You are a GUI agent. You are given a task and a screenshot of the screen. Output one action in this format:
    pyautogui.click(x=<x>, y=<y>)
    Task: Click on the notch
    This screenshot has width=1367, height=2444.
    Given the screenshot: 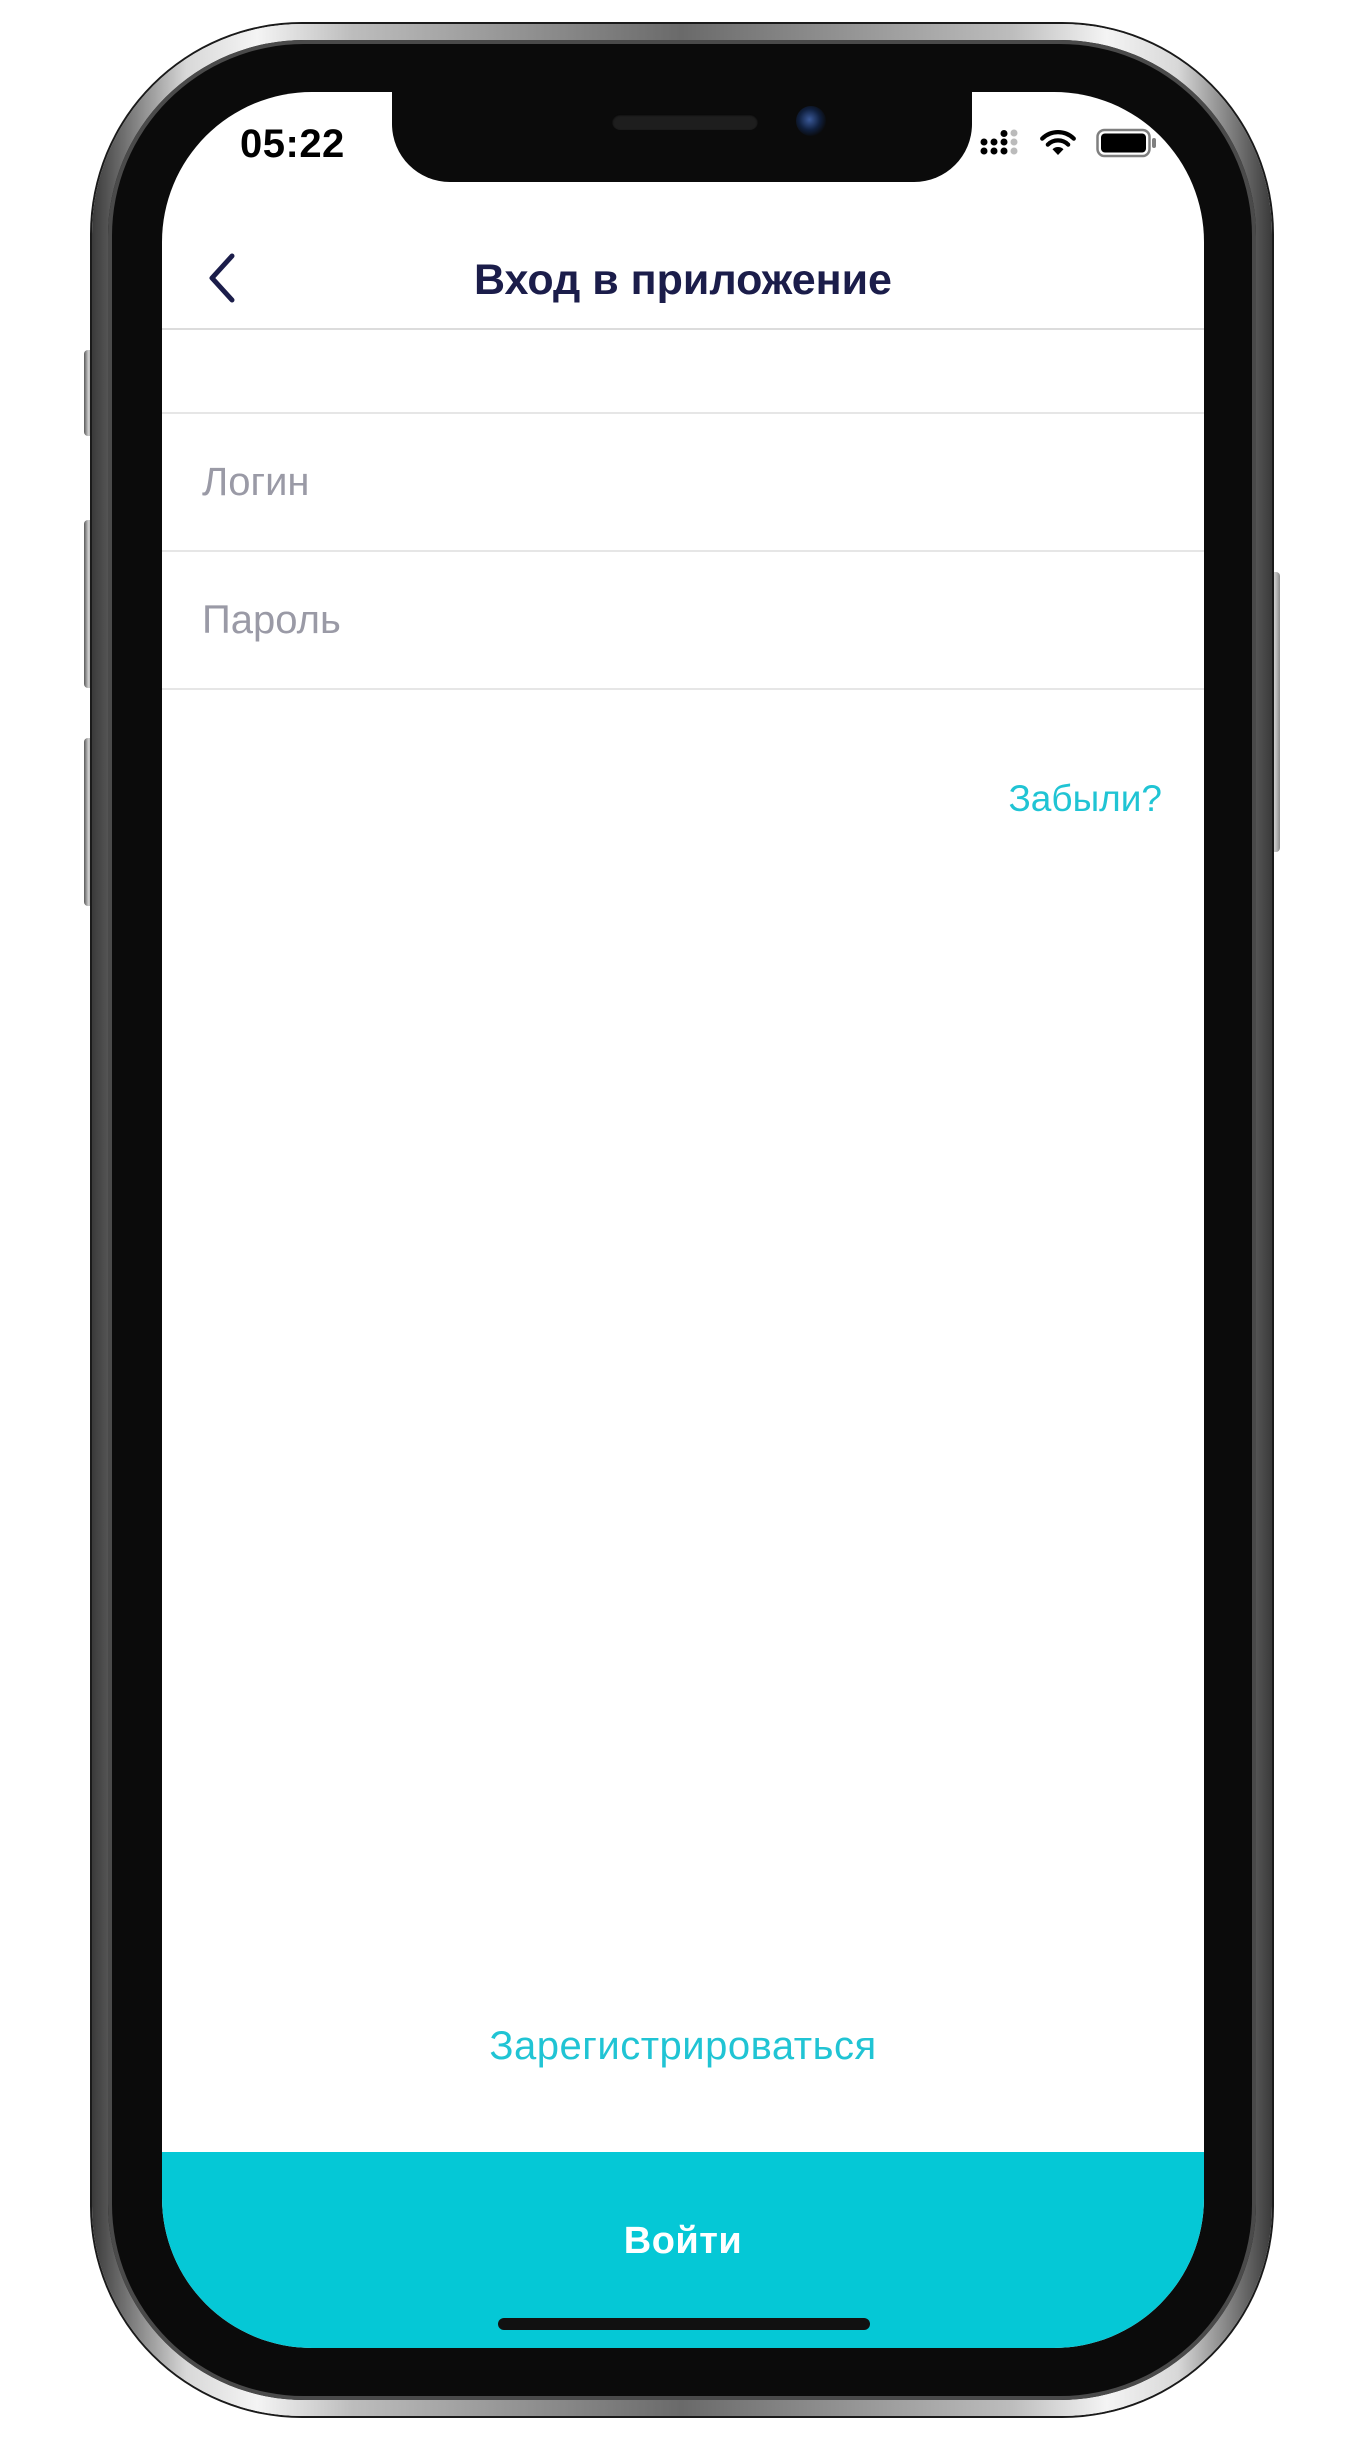 What is the action you would take?
    pyautogui.click(x=682, y=137)
    